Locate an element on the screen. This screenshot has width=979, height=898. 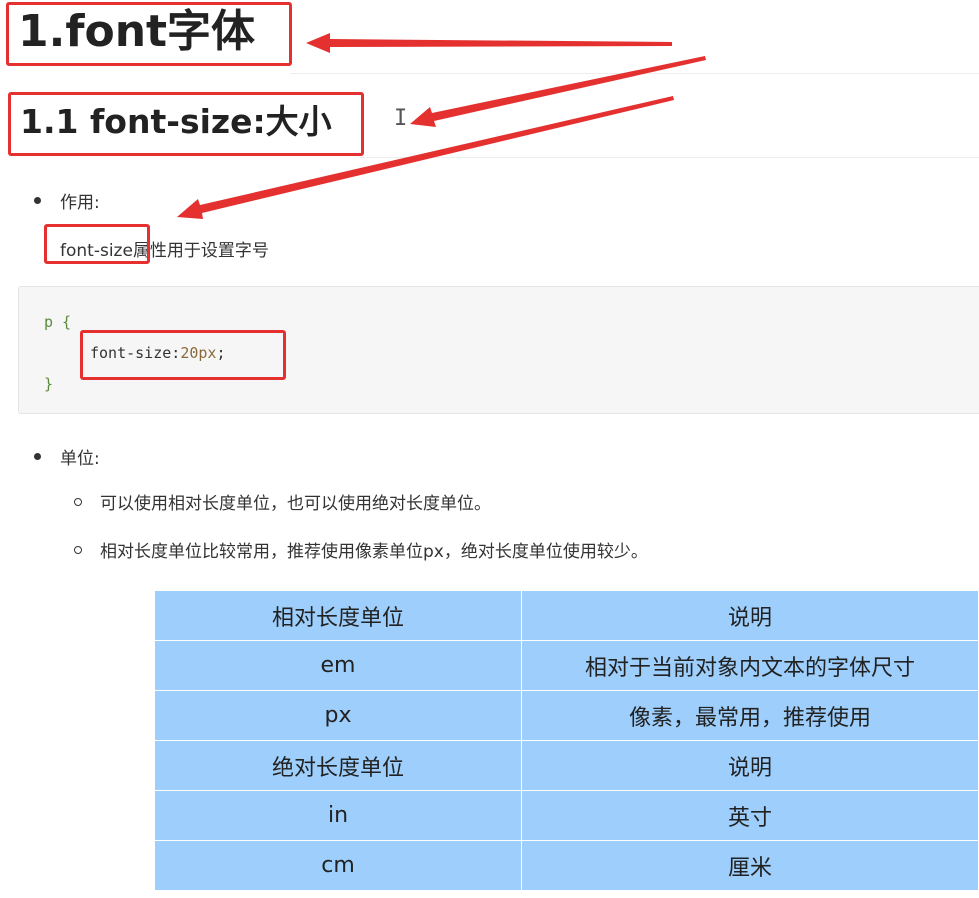
table-row: 相对长度单位 说明 is located at coordinates (566, 615).